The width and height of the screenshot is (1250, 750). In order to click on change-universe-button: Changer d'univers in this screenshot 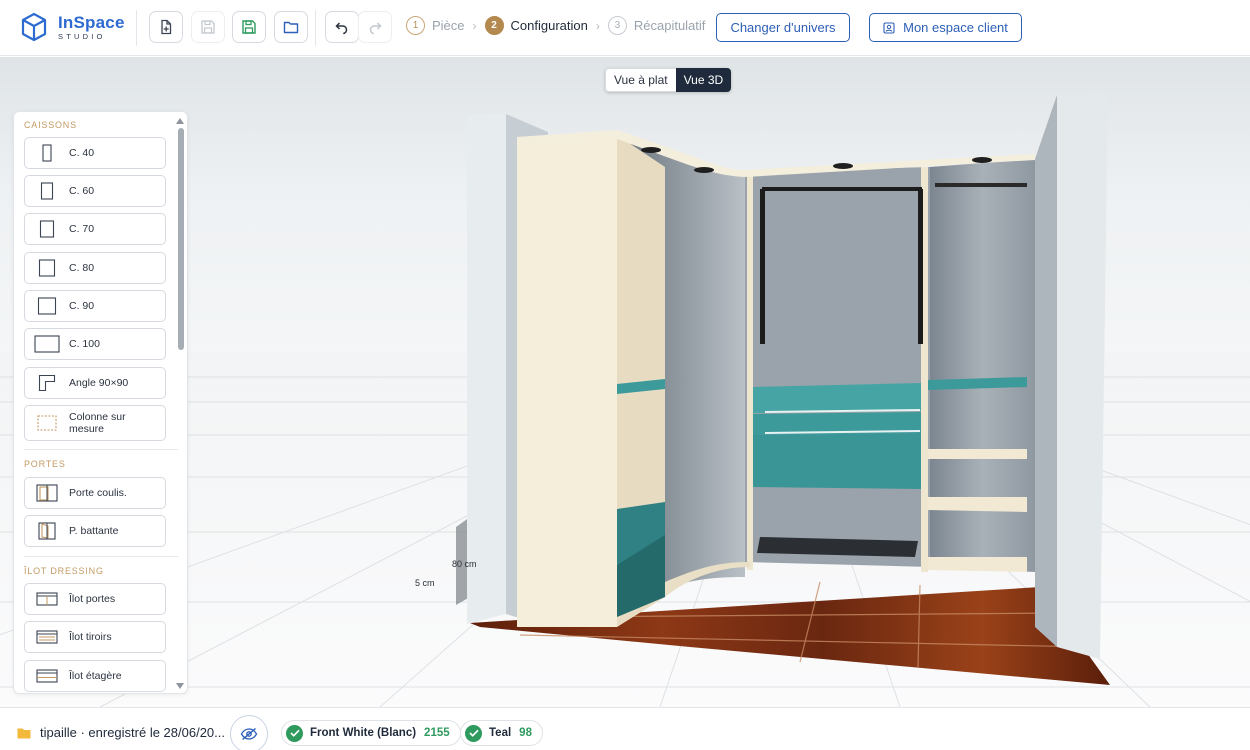, I will do `click(783, 27)`.